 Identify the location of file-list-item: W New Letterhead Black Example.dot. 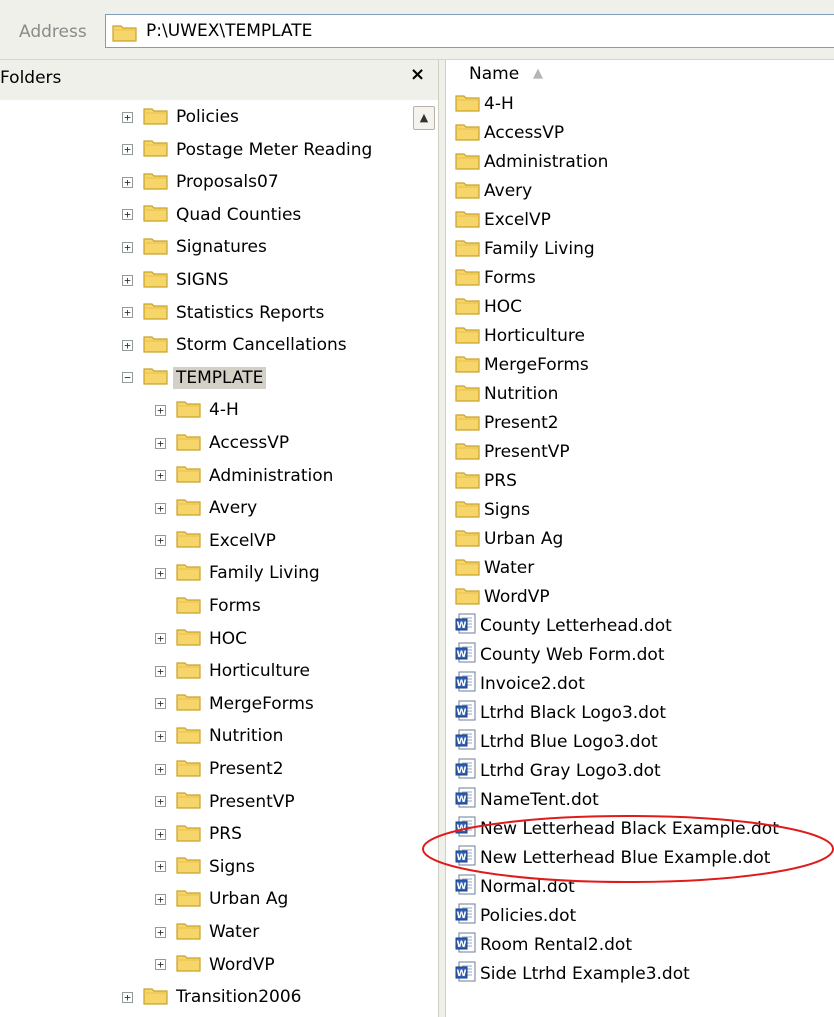
(617, 829).